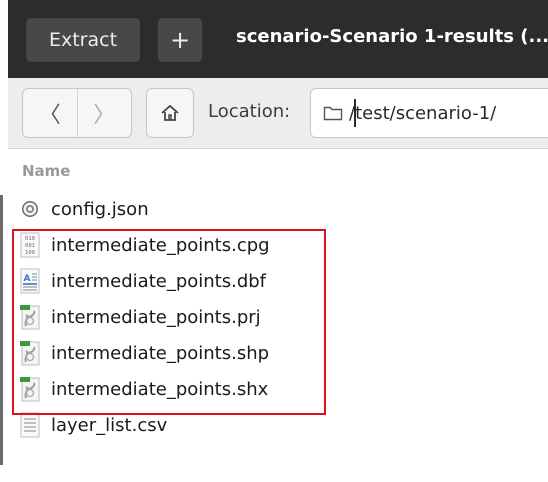 This screenshot has width=548, height=482. Describe the element at coordinates (104, 113) in the screenshot. I see `forward-button: 〉` at that location.